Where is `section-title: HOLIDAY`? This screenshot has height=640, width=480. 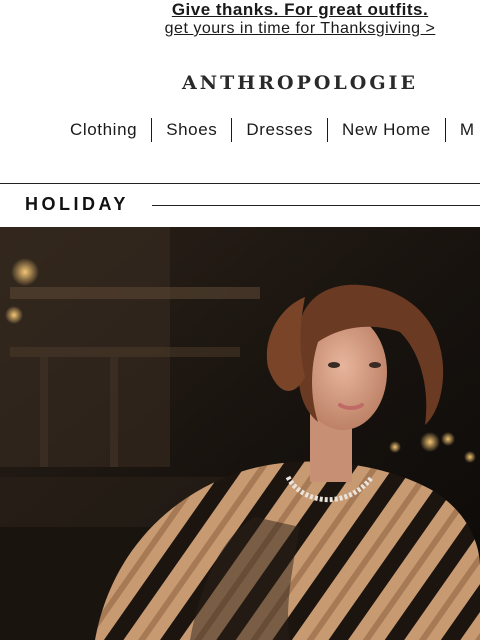 section-title: HOLIDAY is located at coordinates (77, 204).